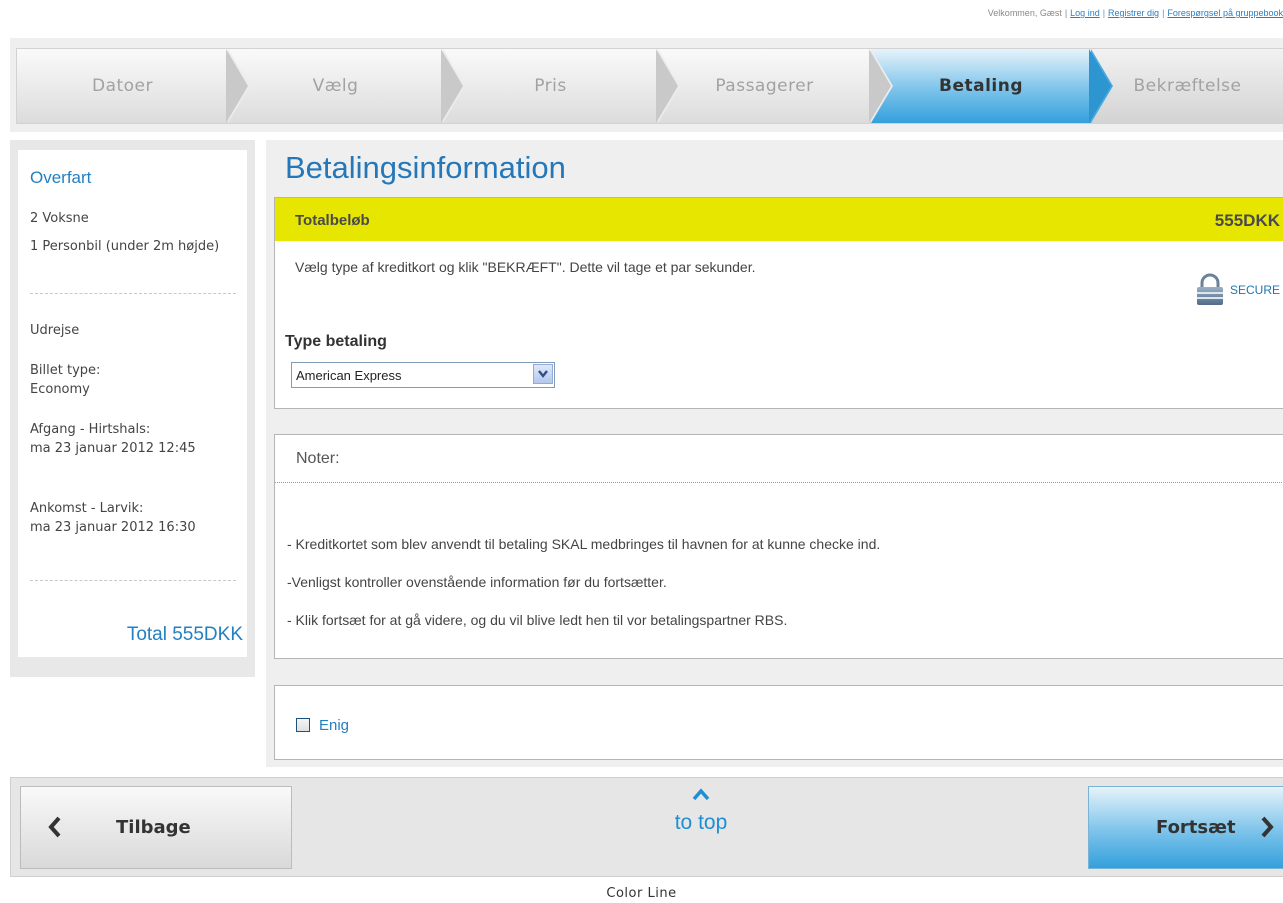  What do you see at coordinates (701, 822) in the screenshot?
I see `to-top-label: to top` at bounding box center [701, 822].